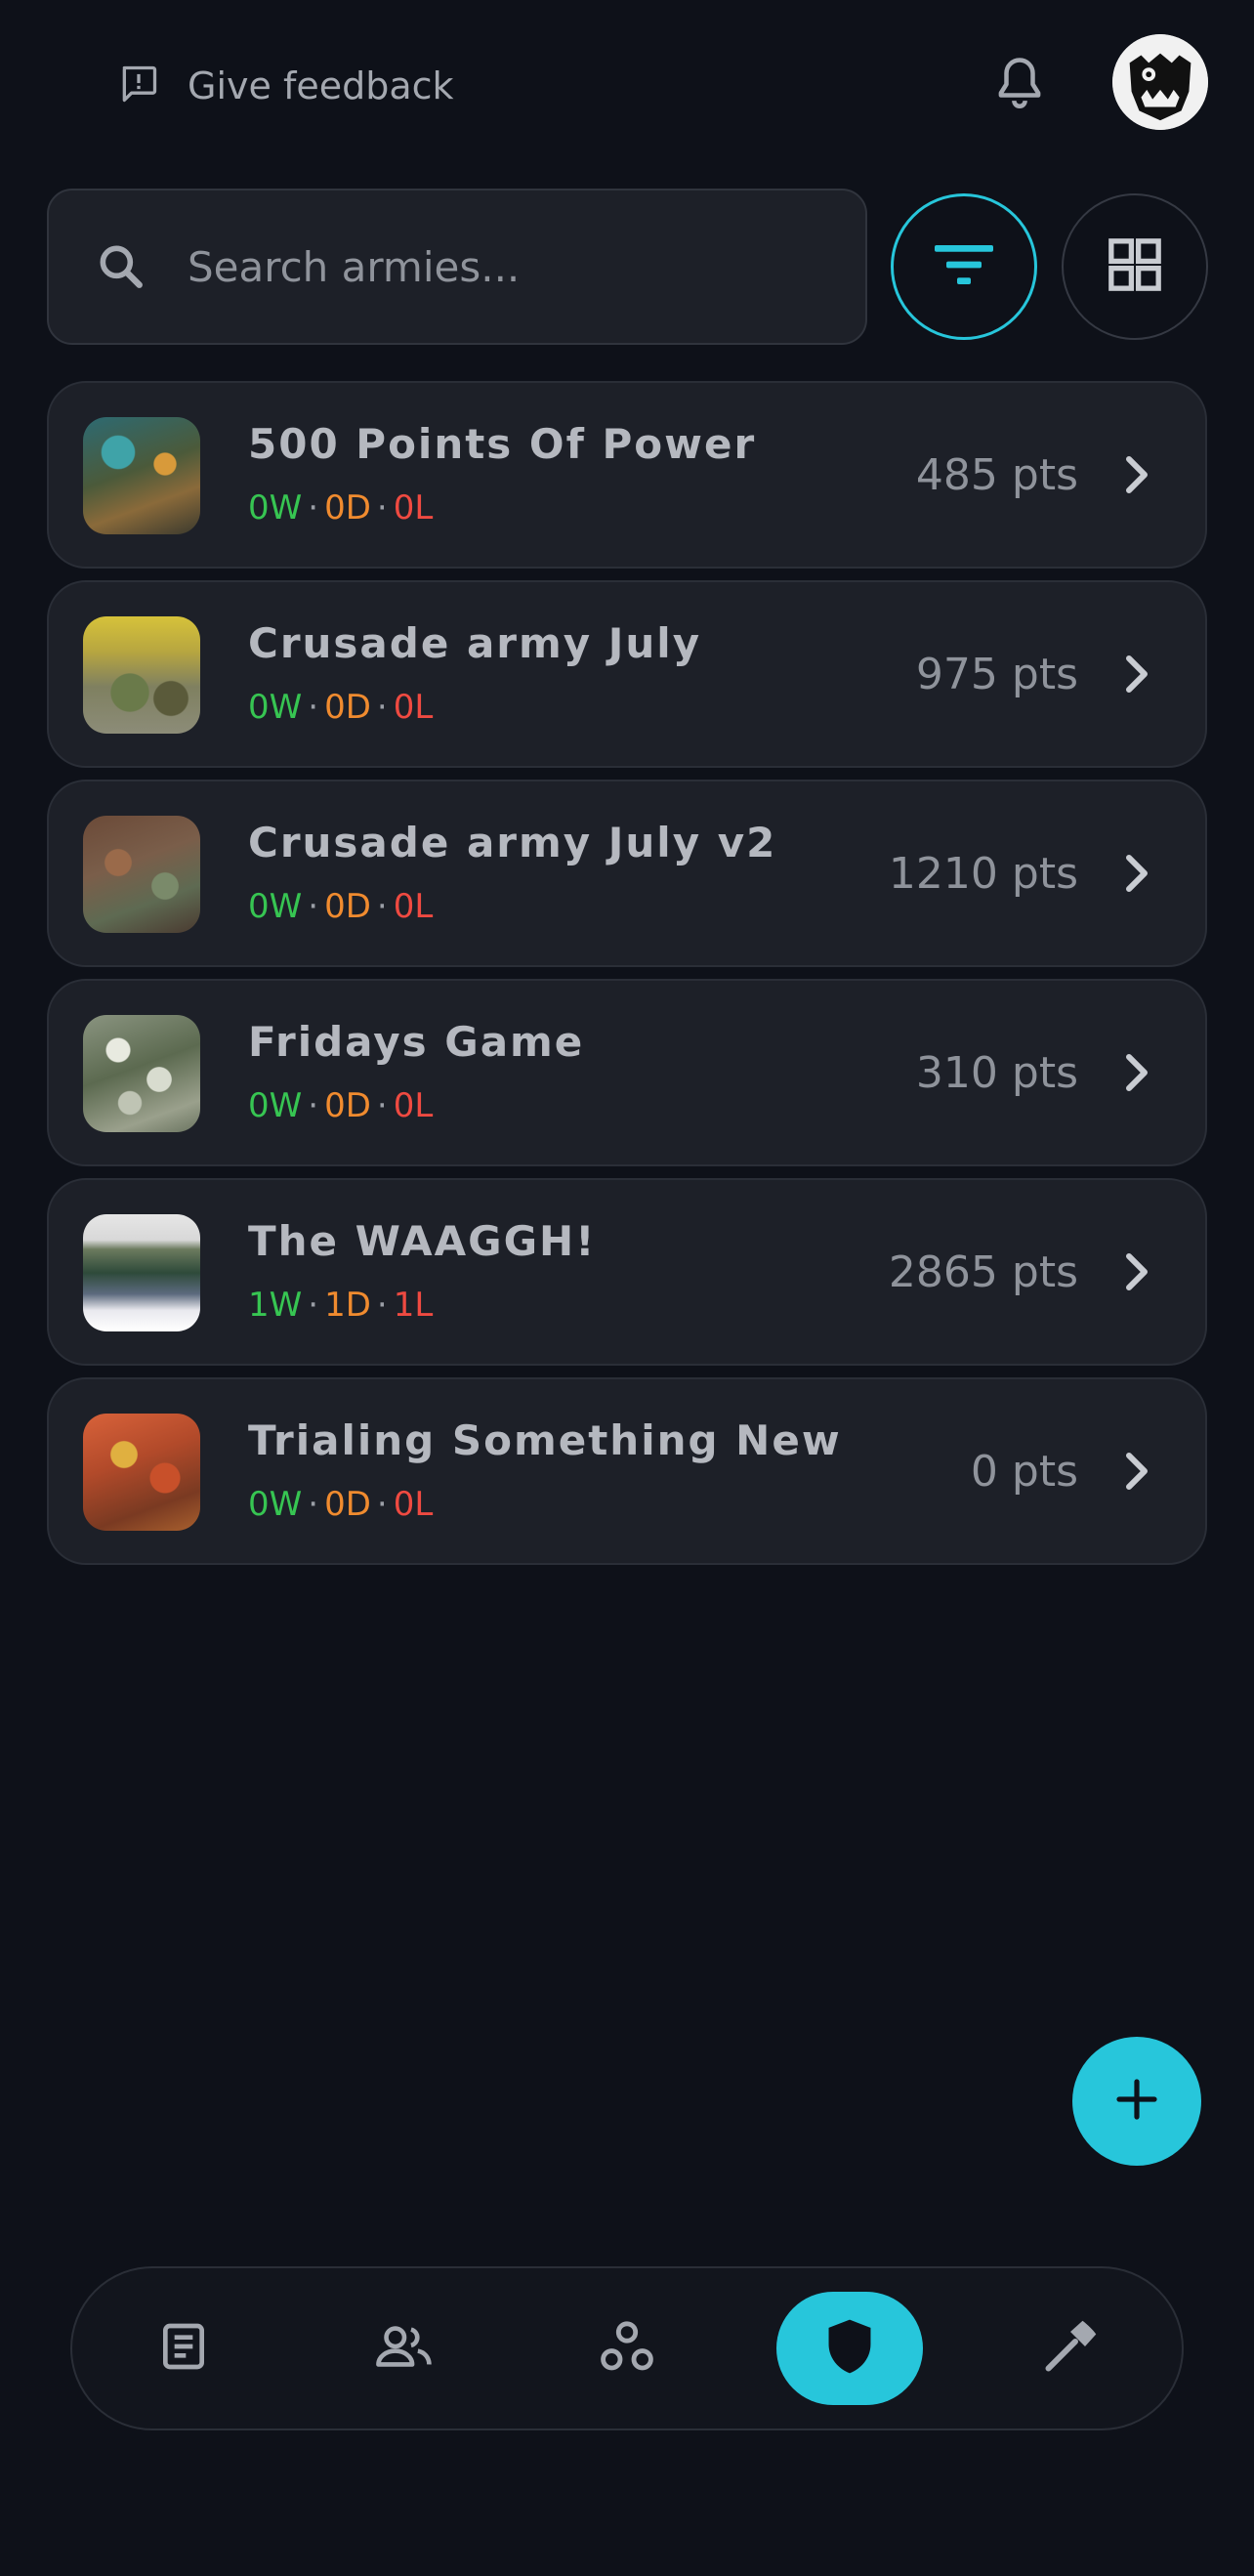 The width and height of the screenshot is (1254, 2576). Describe the element at coordinates (545, 1440) in the screenshot. I see `army-name: Trialing Something New` at that location.